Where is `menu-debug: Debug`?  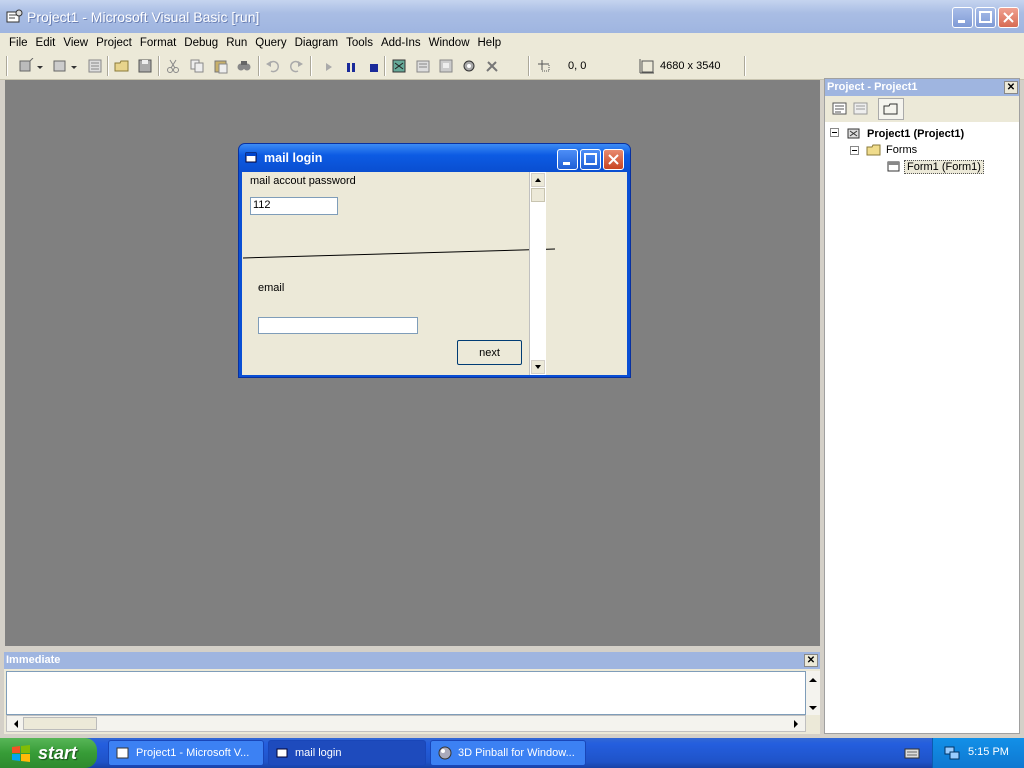
menu-debug: Debug is located at coordinates (201, 43).